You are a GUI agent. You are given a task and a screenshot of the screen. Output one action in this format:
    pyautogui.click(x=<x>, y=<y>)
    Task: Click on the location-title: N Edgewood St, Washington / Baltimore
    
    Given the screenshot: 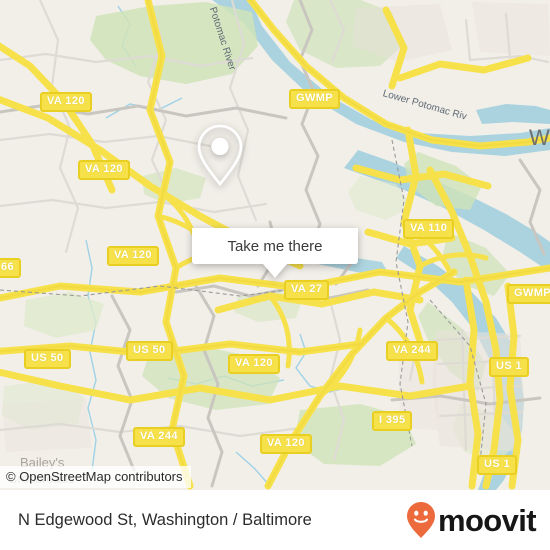 What is the action you would take?
    pyautogui.click(x=165, y=520)
    